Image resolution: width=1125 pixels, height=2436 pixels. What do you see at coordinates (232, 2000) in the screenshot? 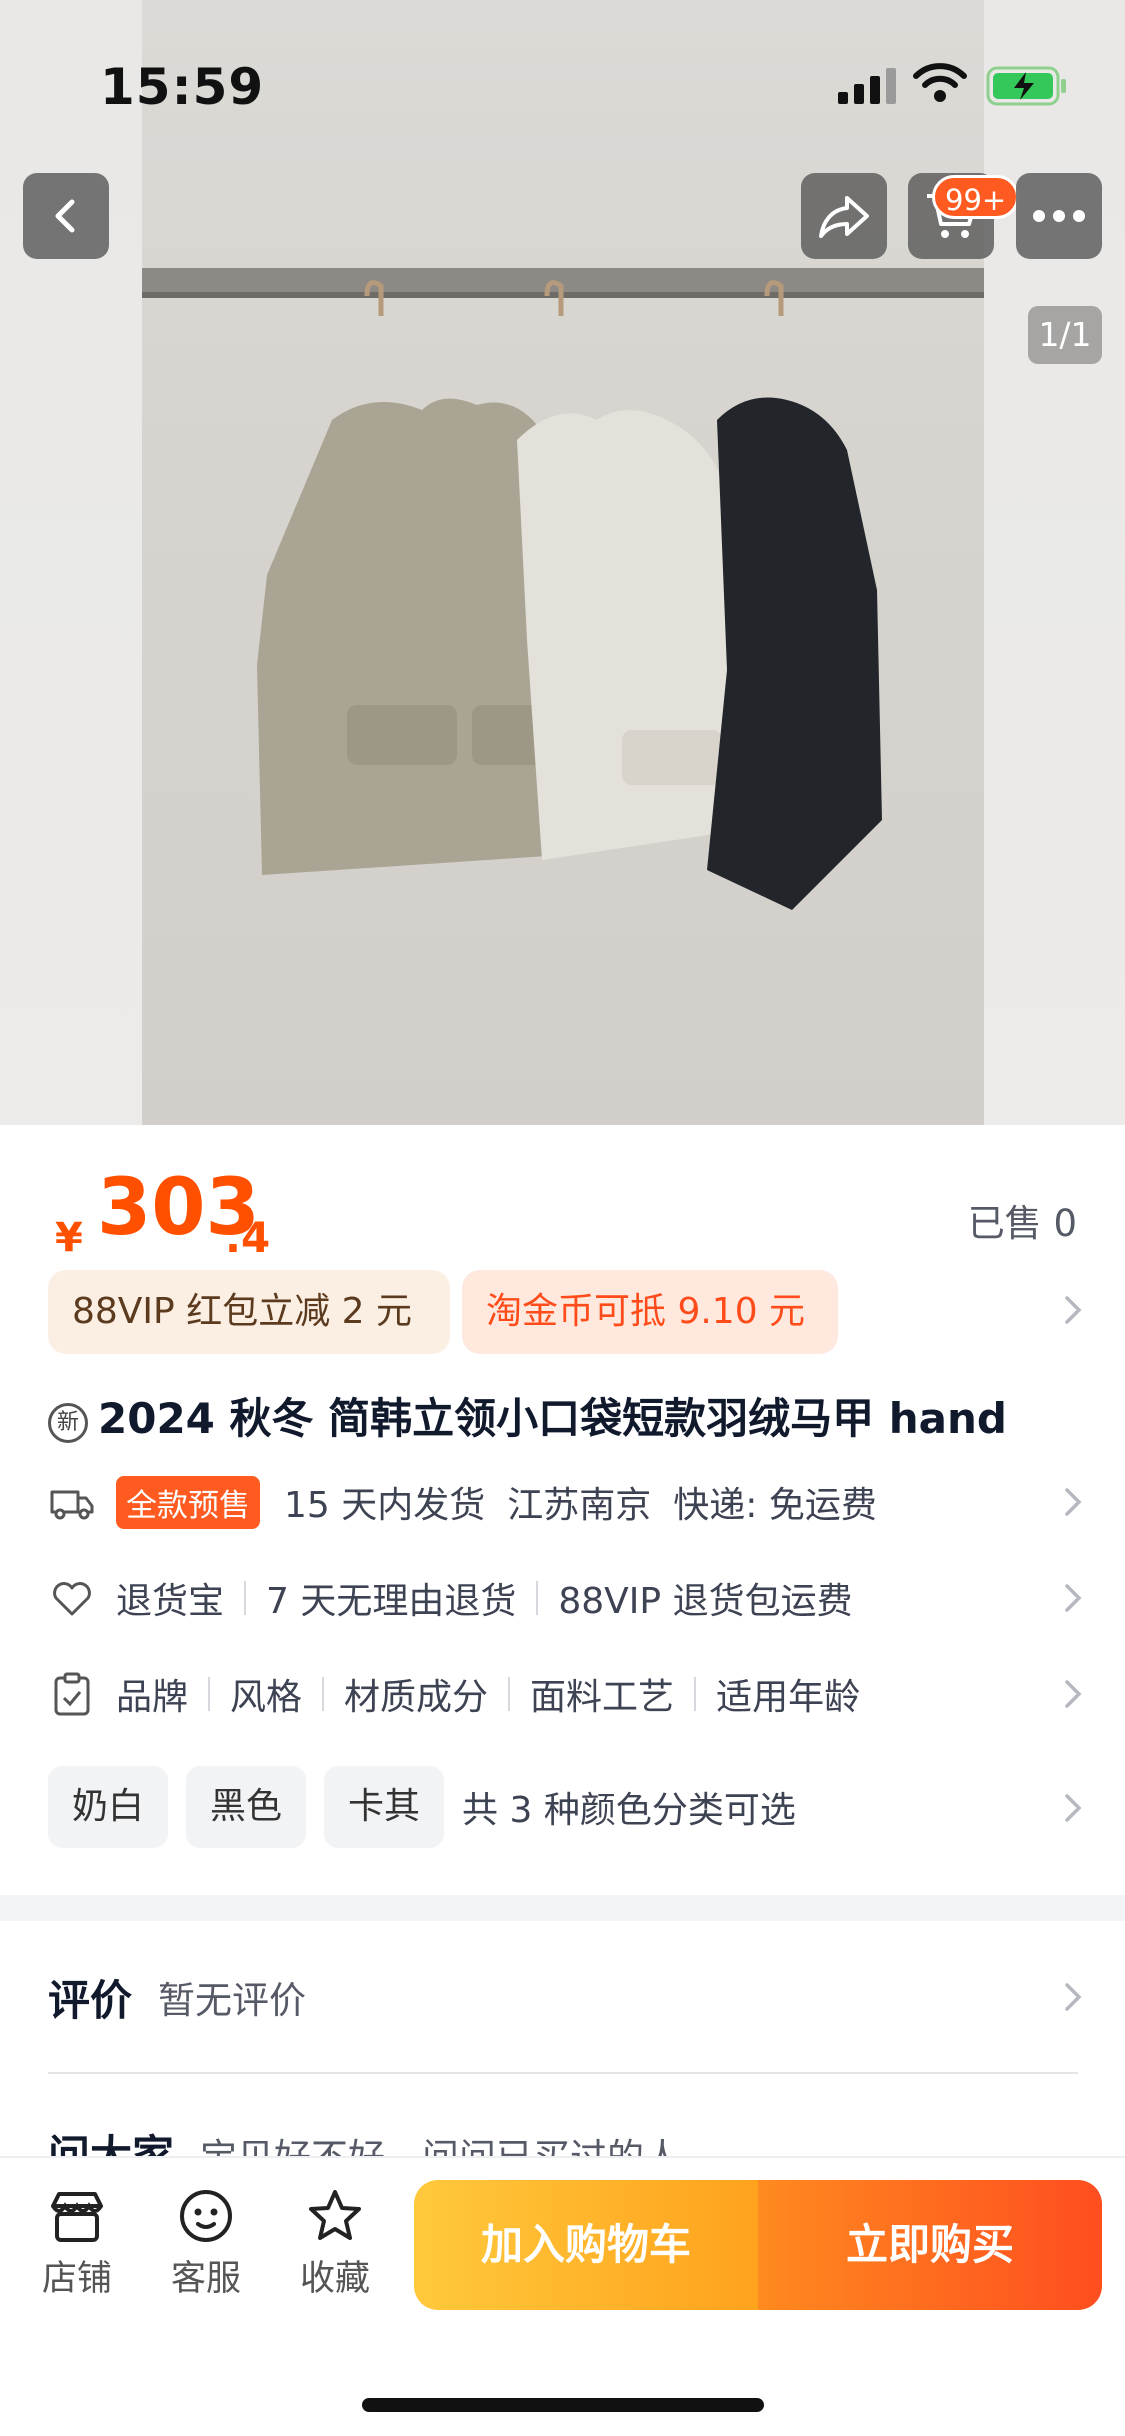
I see `review-value: 暂无评价` at bounding box center [232, 2000].